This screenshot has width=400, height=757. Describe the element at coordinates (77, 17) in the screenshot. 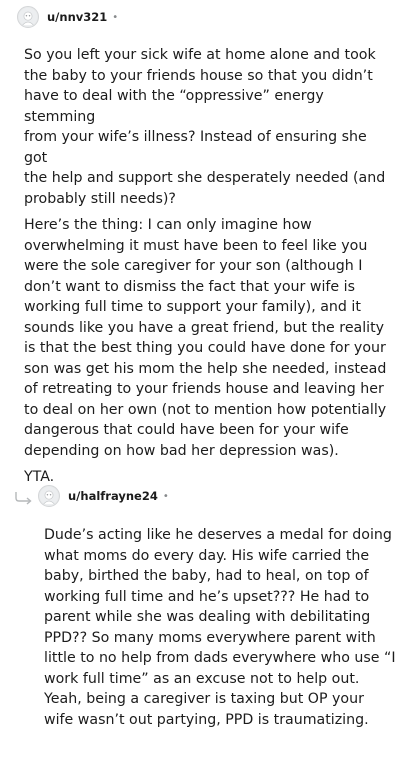

I see `username: u/nnv321` at that location.